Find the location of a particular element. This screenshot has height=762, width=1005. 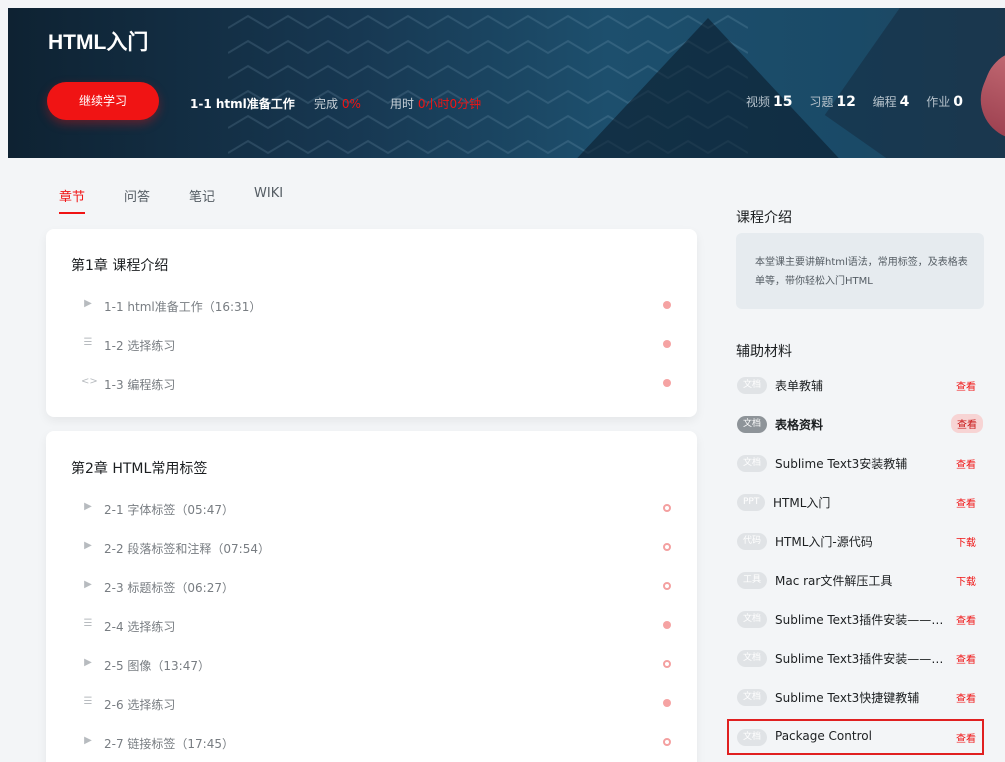

time-value: 0小时0分钟 is located at coordinates (449, 104).